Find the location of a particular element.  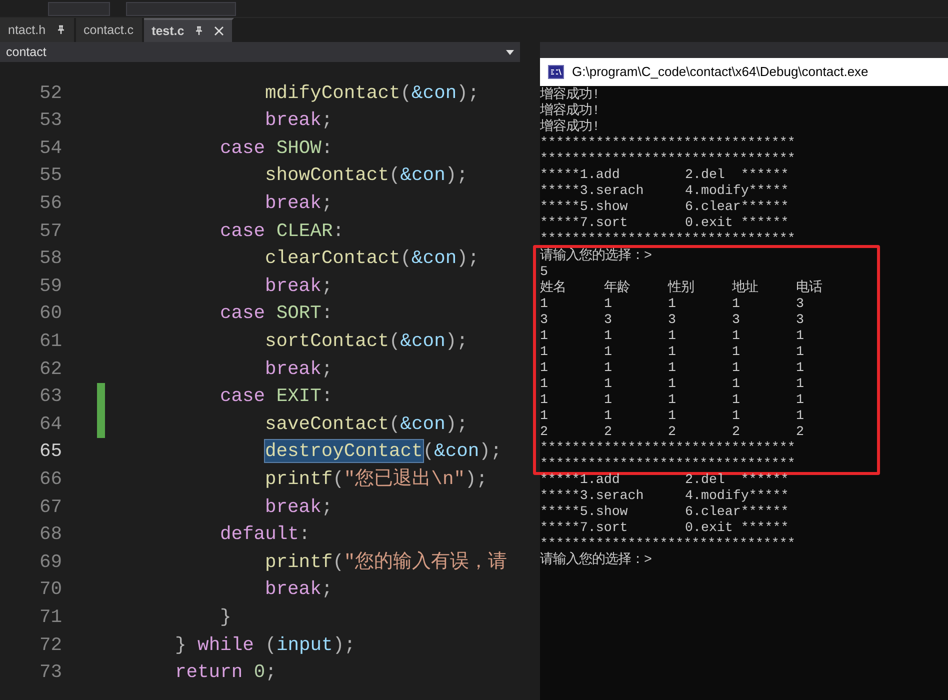

line-number: 59 is located at coordinates (50, 286).